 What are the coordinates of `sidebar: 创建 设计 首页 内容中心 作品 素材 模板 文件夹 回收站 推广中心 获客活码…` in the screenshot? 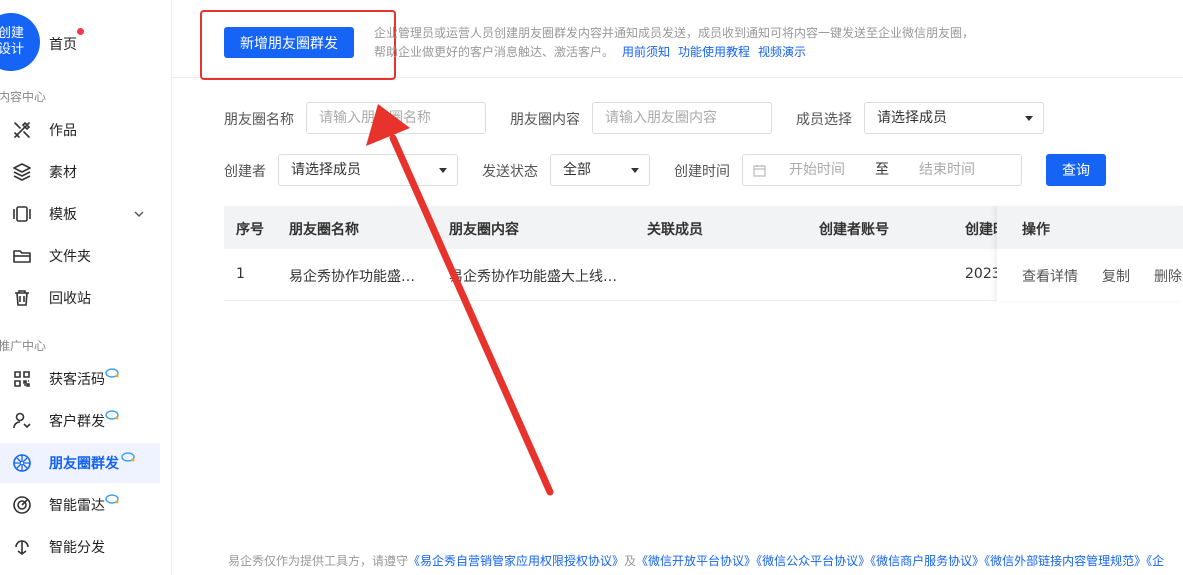 It's located at (86, 287).